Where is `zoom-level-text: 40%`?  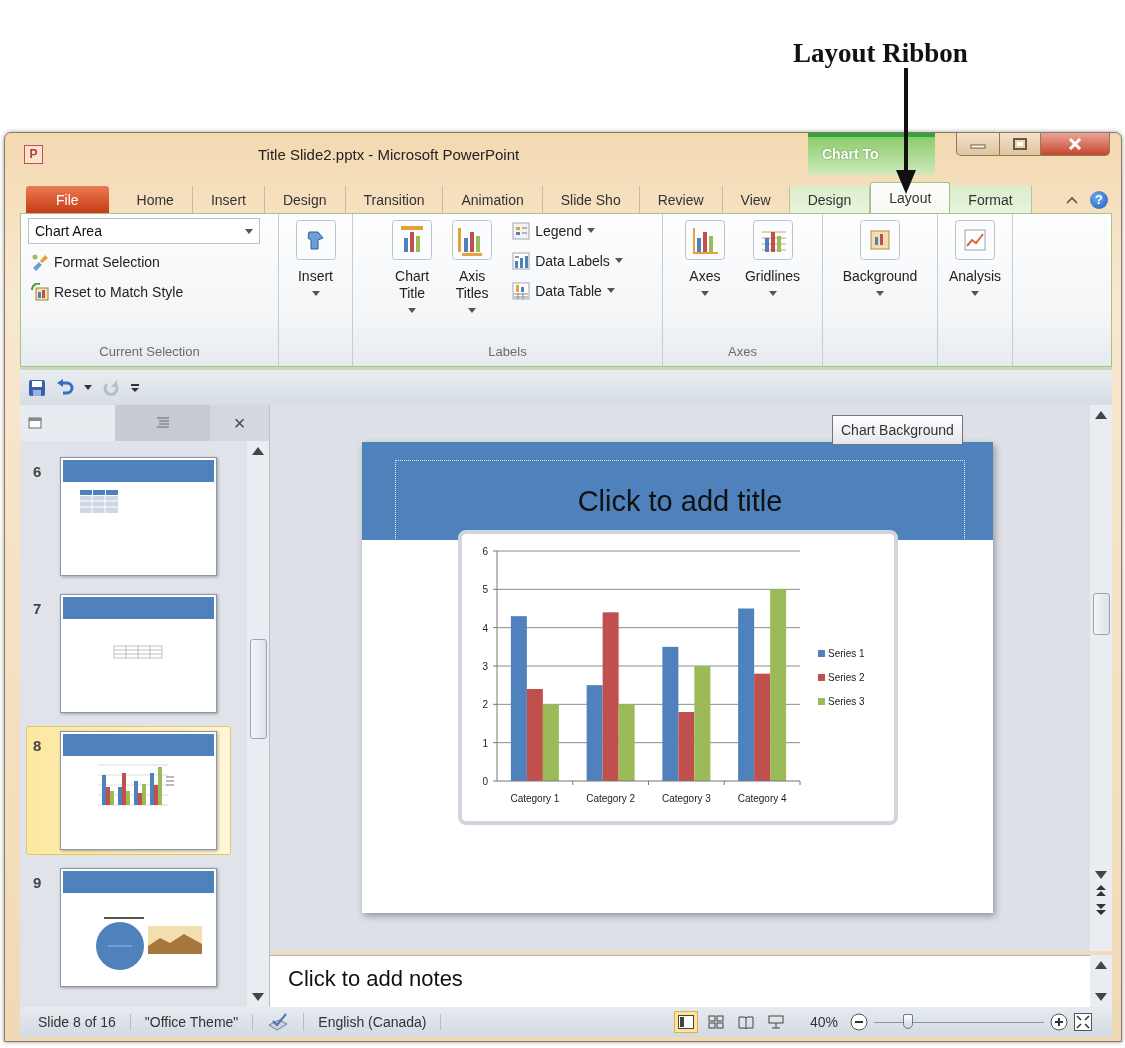
zoom-level-text: 40% is located at coordinates (823, 1022).